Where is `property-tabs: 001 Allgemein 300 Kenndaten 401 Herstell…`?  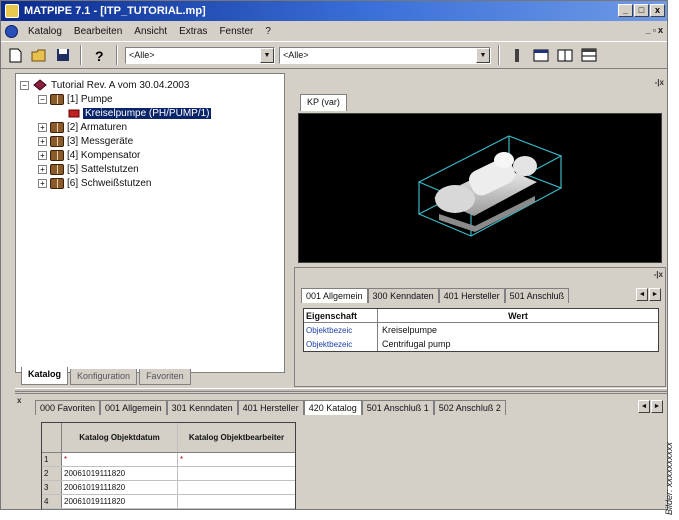
property-tabs: 001 Allgemein 300 Kenndaten 401 Herstell… is located at coordinates (435, 295).